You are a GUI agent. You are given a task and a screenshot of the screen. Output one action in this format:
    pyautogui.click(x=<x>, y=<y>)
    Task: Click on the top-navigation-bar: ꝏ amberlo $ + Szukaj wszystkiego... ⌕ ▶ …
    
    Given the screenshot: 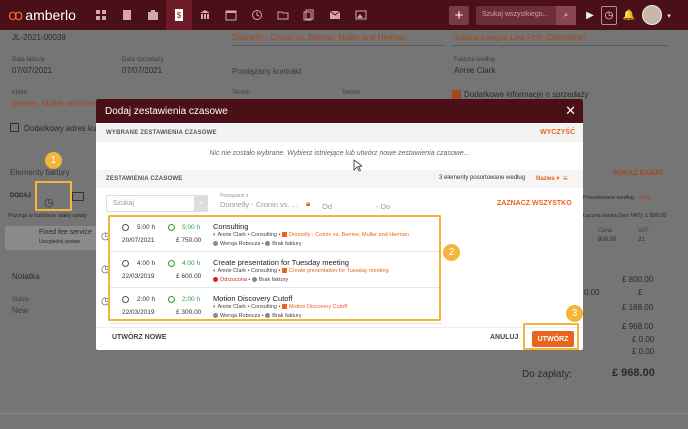 What is the action you would take?
    pyautogui.click(x=344, y=15)
    